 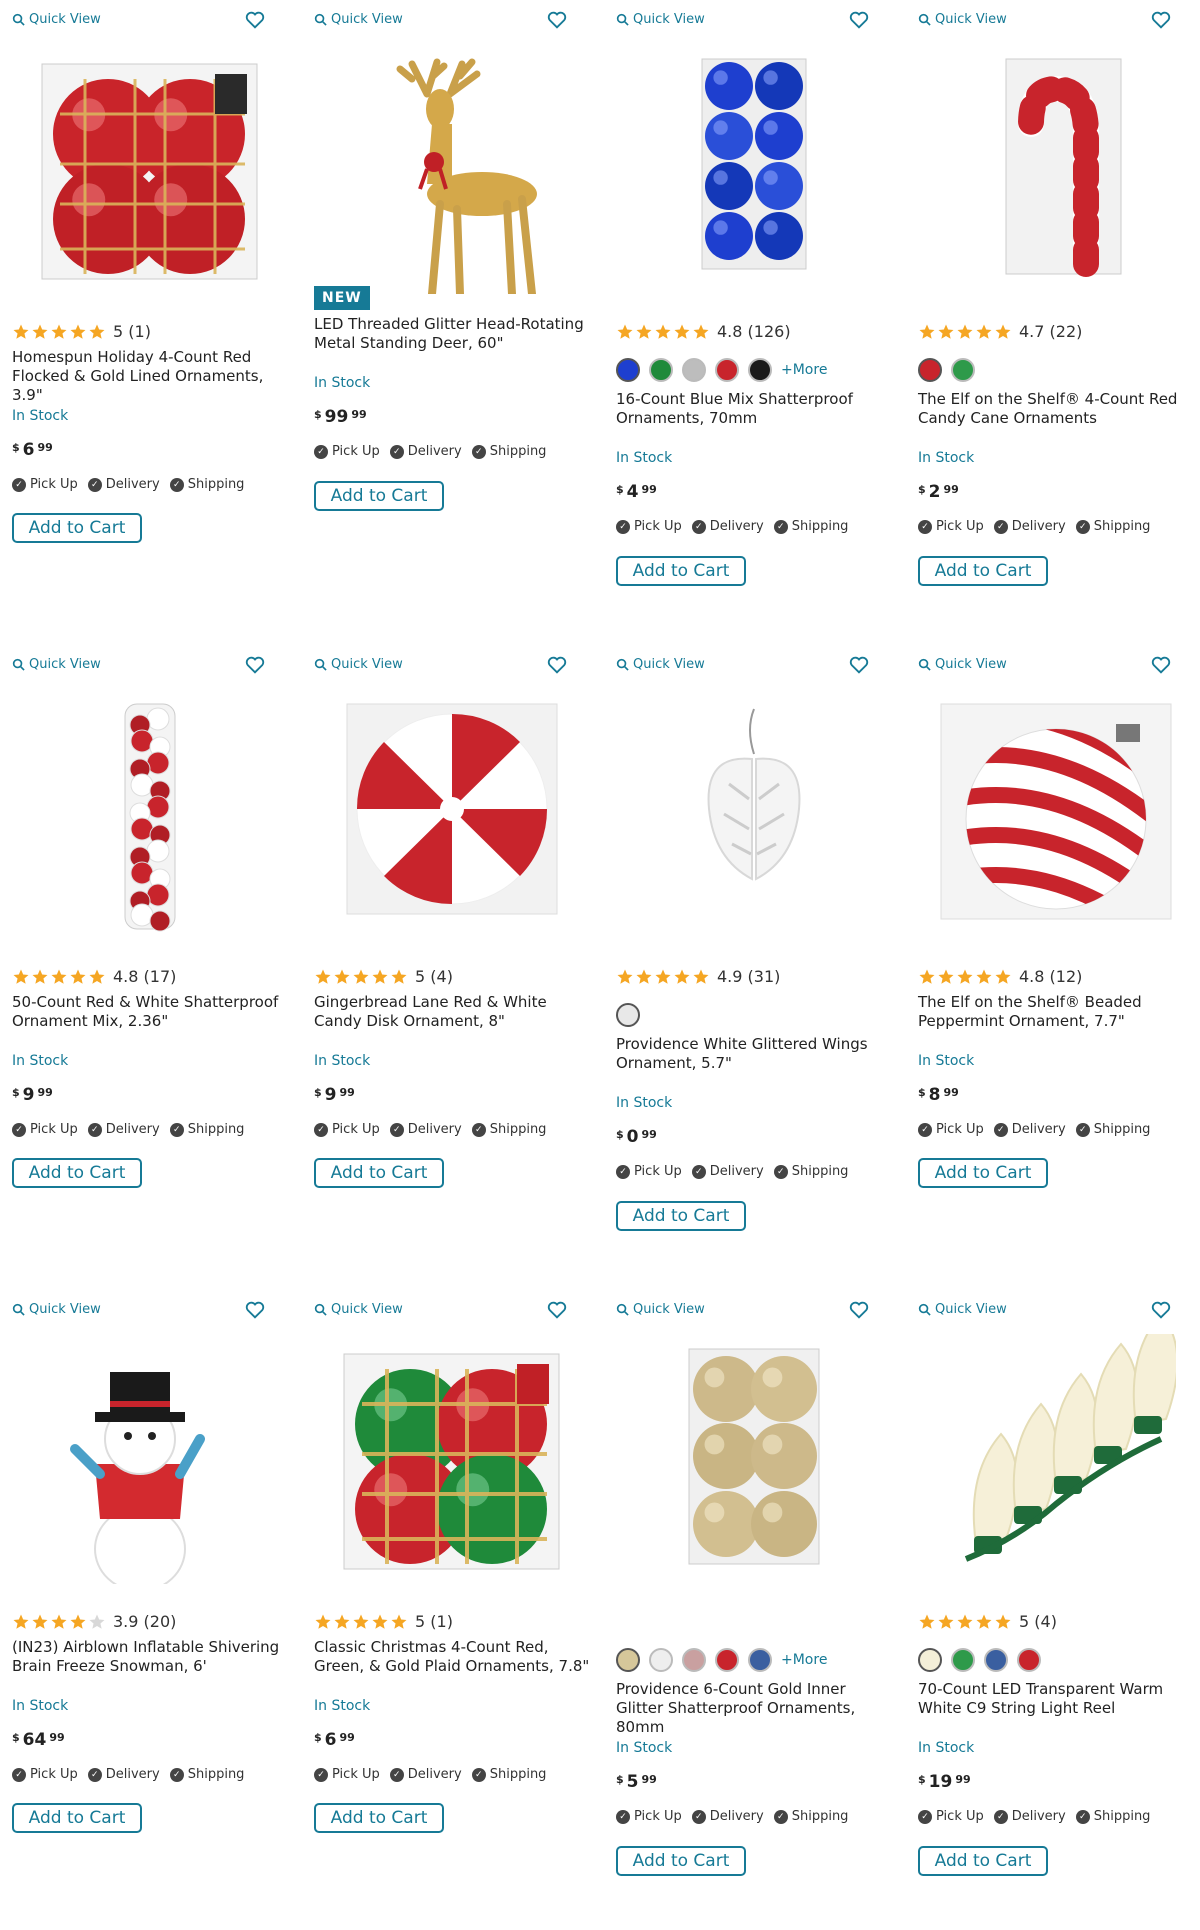 I want to click on fulfillment-label: Pick Up, so click(x=356, y=451).